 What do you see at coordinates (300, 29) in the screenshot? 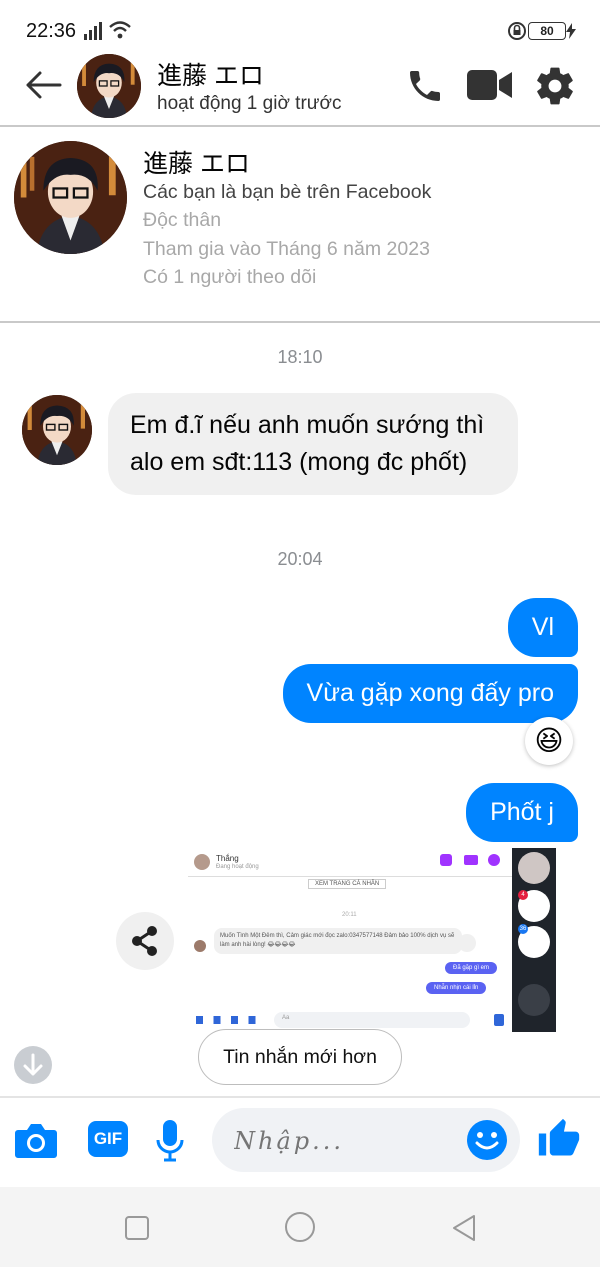
I see `status-bar: 22:36 80` at bounding box center [300, 29].